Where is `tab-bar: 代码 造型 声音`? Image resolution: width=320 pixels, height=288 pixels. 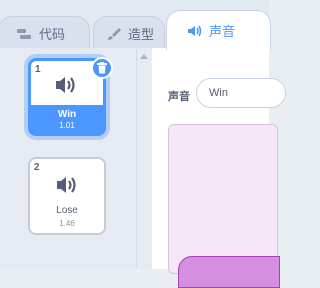
tab-bar: 代码 造型 声音 is located at coordinates (135, 25).